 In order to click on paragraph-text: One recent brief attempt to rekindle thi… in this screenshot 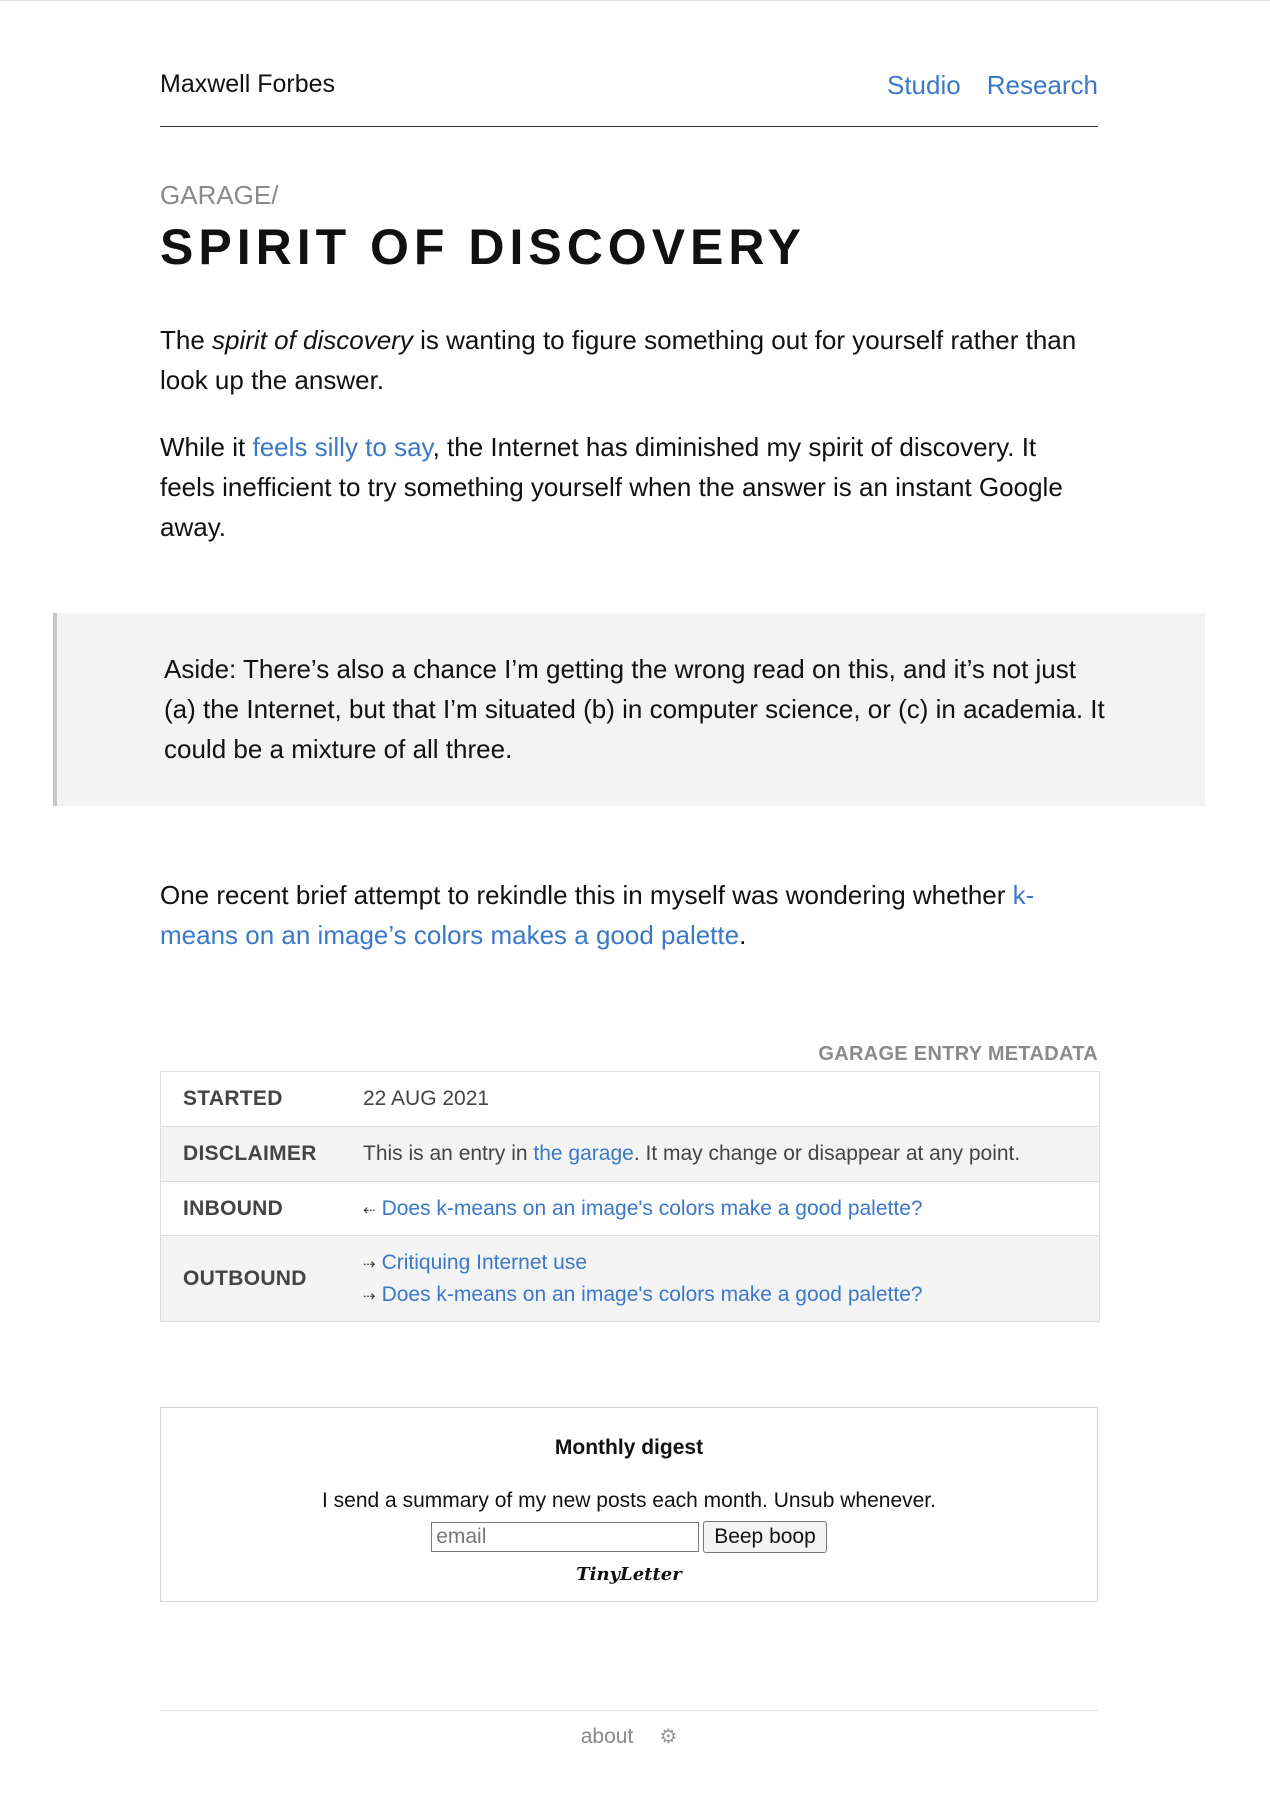, I will do `click(586, 895)`.